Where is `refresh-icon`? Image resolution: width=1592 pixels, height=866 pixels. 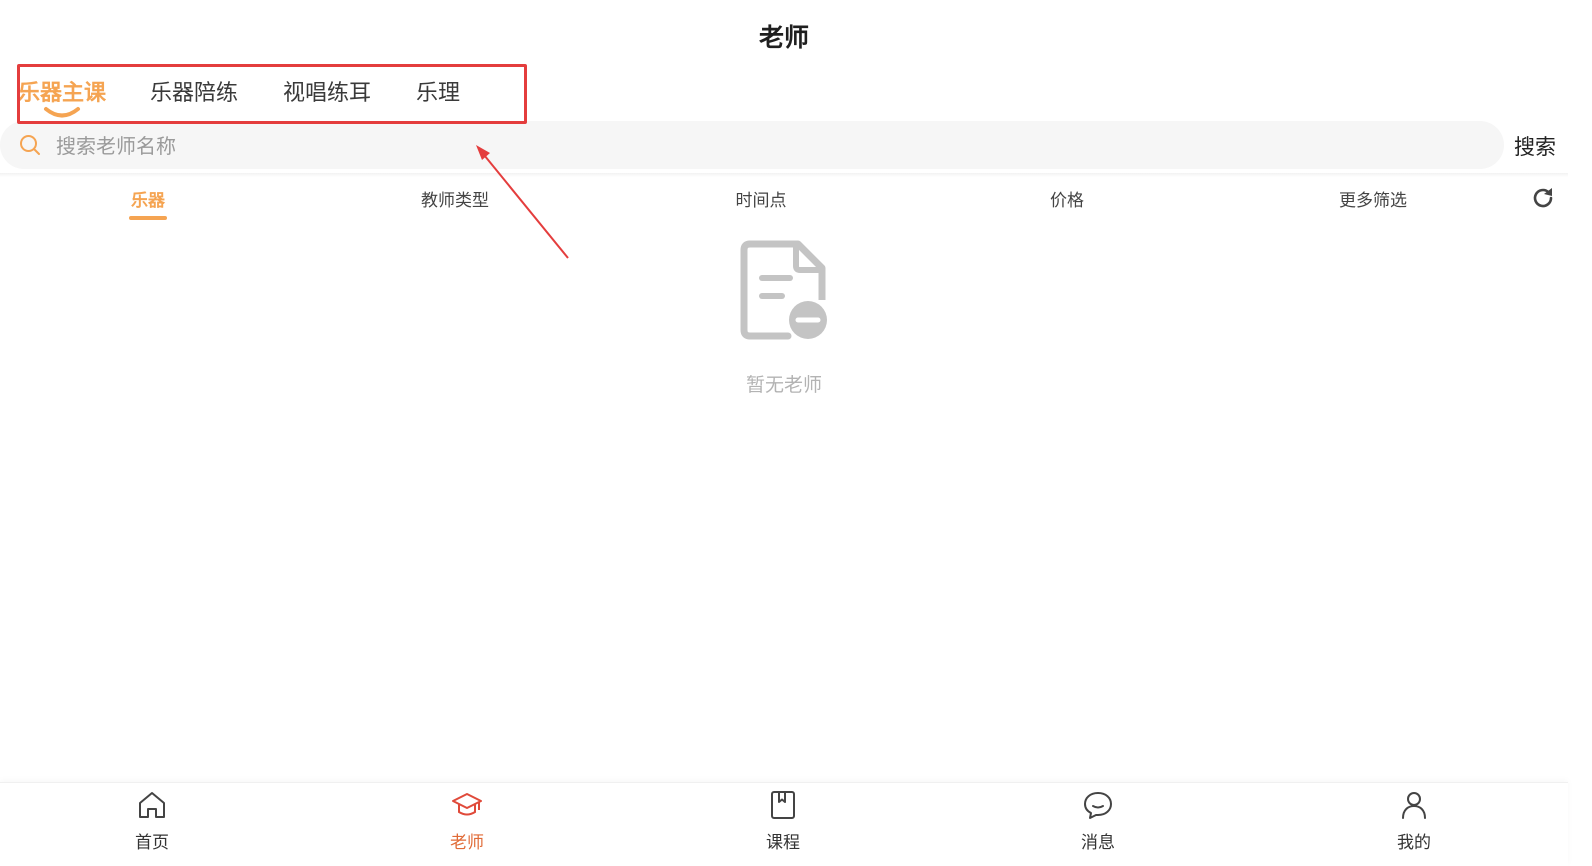
refresh-icon is located at coordinates (1543, 198).